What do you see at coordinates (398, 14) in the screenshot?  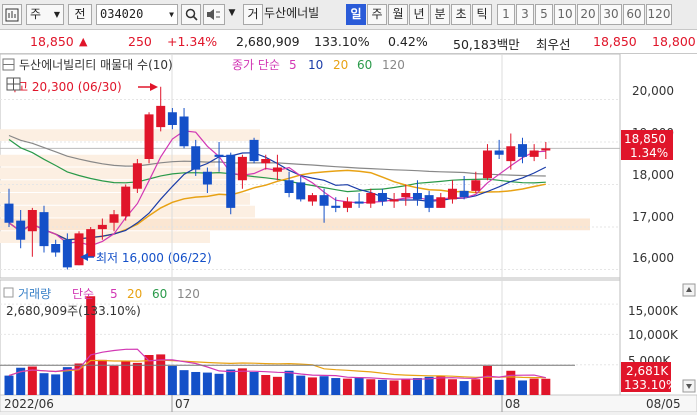 I see `period-button-2: 월` at bounding box center [398, 14].